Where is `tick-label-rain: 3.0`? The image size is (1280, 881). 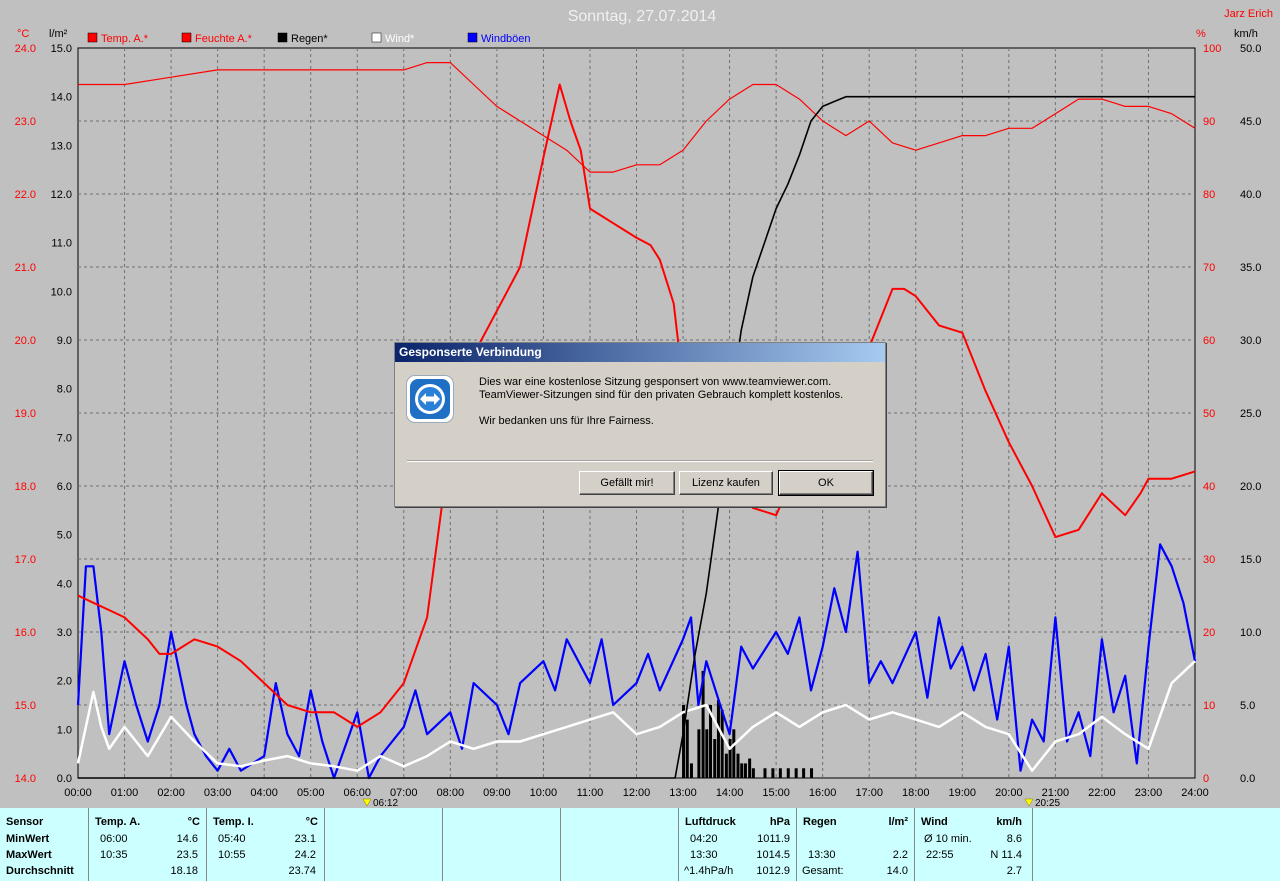
tick-label-rain: 3.0 is located at coordinates (64, 633).